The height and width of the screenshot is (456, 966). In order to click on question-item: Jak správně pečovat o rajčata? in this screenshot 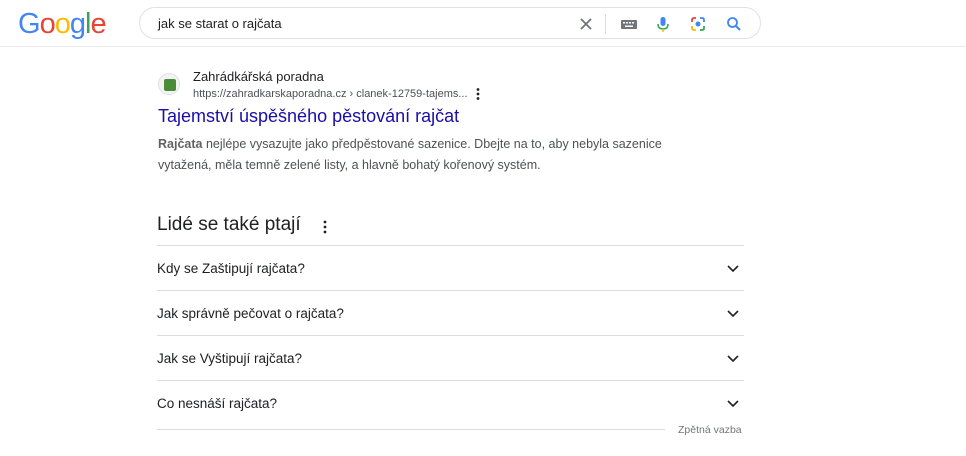, I will do `click(450, 312)`.